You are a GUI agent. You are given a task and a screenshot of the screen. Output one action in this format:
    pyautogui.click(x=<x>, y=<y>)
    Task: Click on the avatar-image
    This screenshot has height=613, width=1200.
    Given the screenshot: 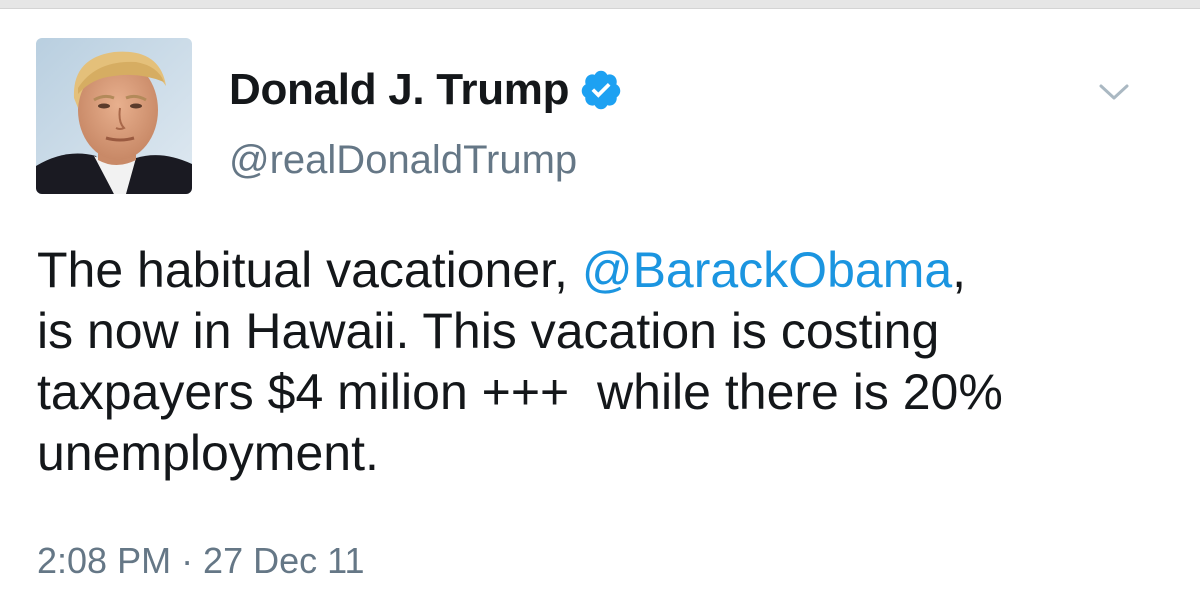 What is the action you would take?
    pyautogui.click(x=114, y=116)
    